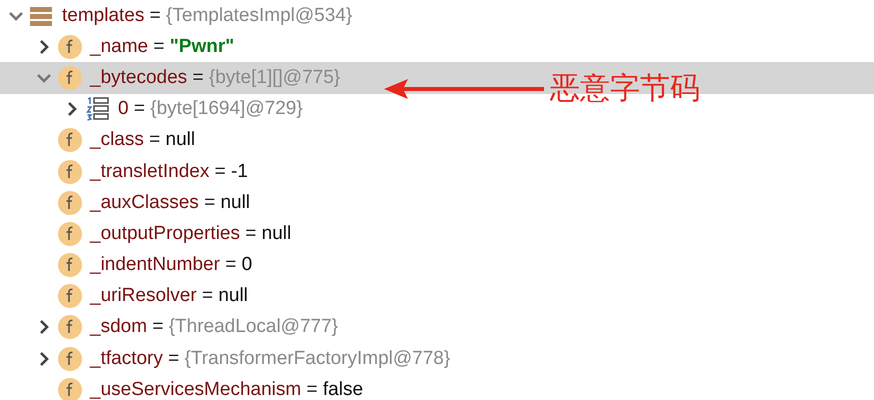  Describe the element at coordinates (98, 109) in the screenshot. I see `numbered-list-icon` at that location.